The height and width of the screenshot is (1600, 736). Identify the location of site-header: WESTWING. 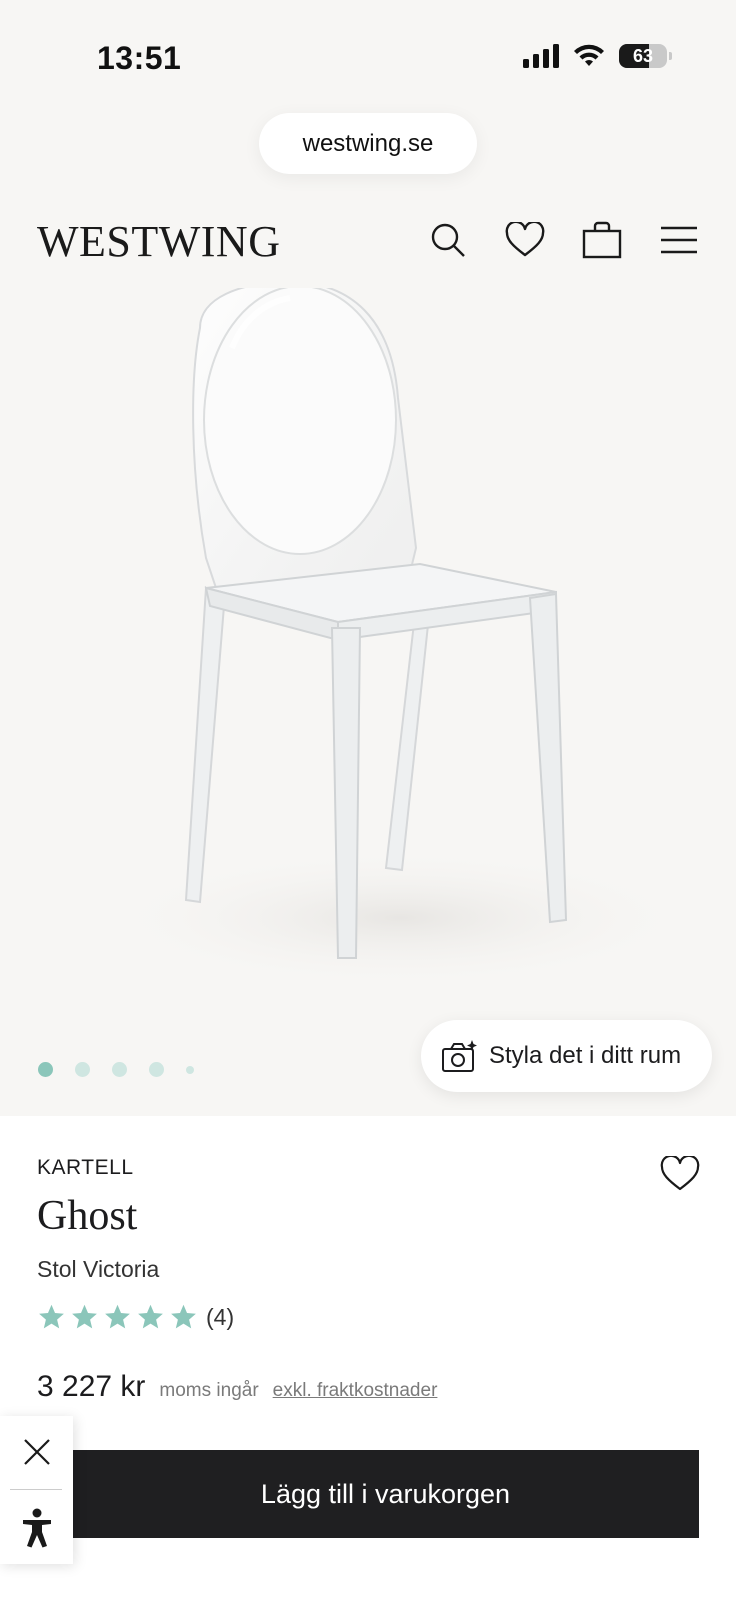
(368, 244).